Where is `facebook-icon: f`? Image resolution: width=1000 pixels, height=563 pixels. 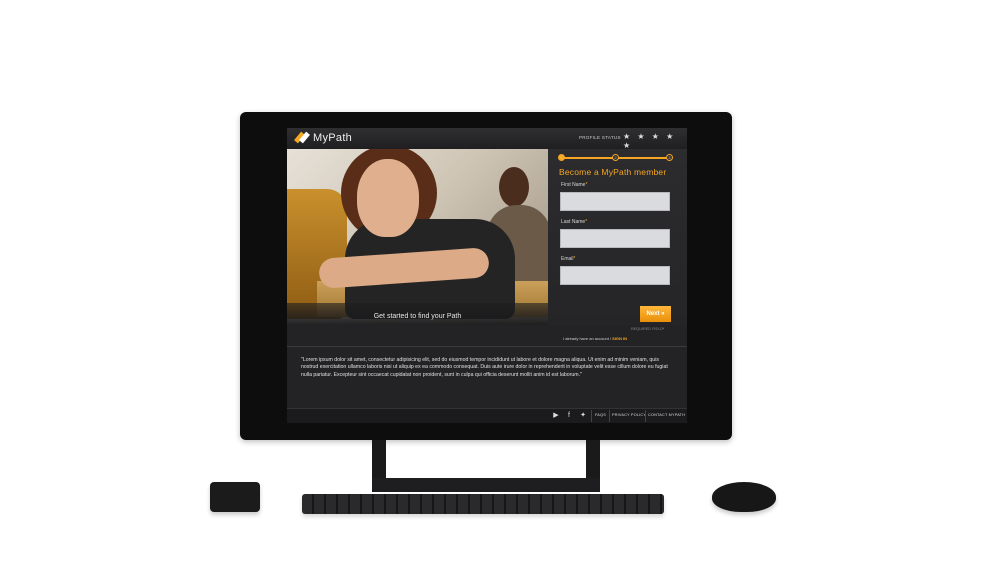
facebook-icon: f is located at coordinates (569, 416).